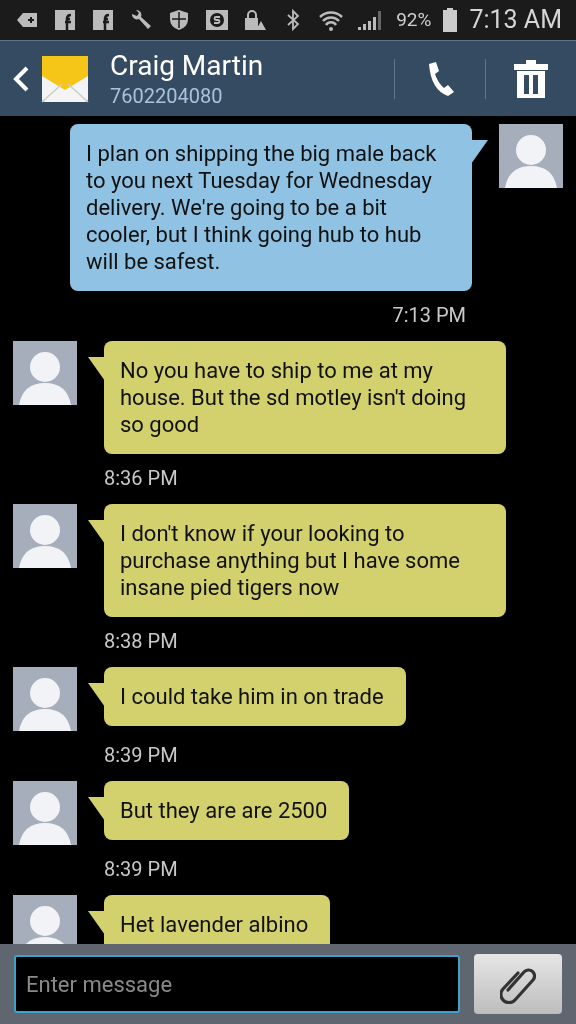 The image size is (576, 1024). I want to click on back-icon, so click(21, 78).